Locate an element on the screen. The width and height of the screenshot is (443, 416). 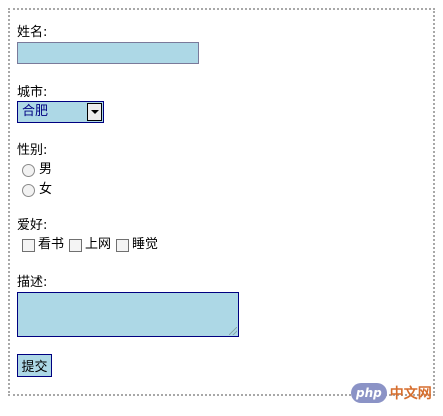
gender-option-male: 男 is located at coordinates (37, 170).